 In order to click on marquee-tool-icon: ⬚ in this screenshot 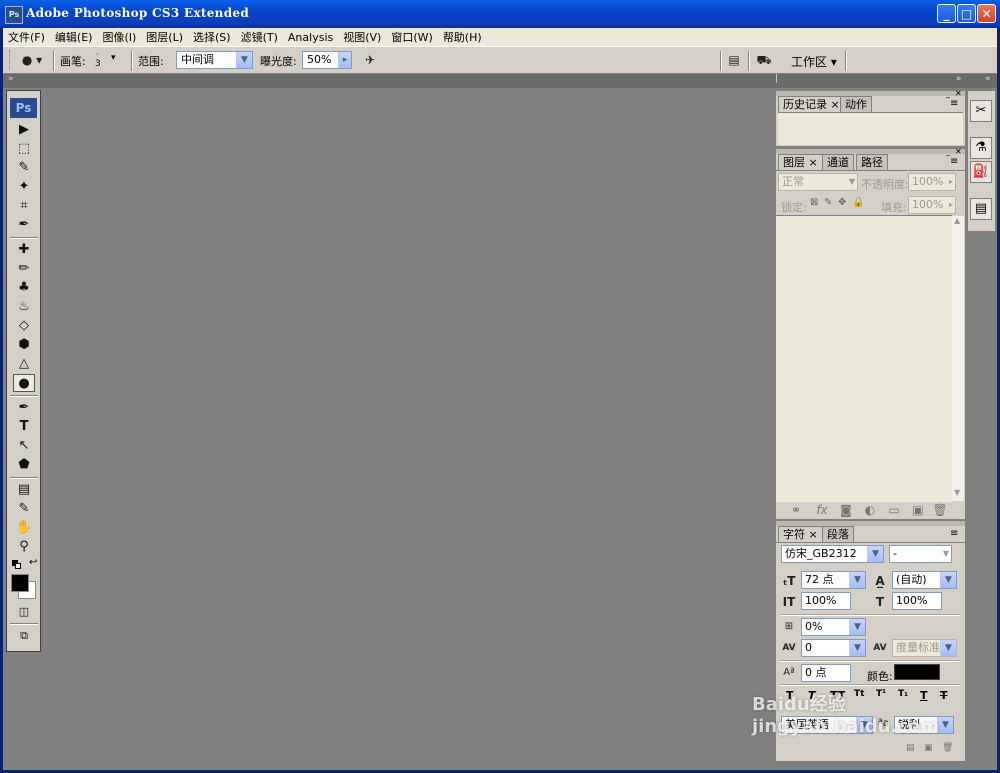, I will do `click(24, 149)`.